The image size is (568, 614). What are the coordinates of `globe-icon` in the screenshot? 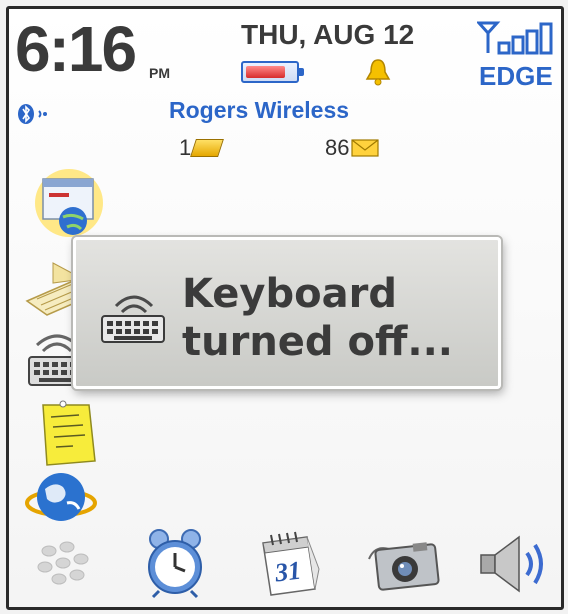 It's located at (66, 500).